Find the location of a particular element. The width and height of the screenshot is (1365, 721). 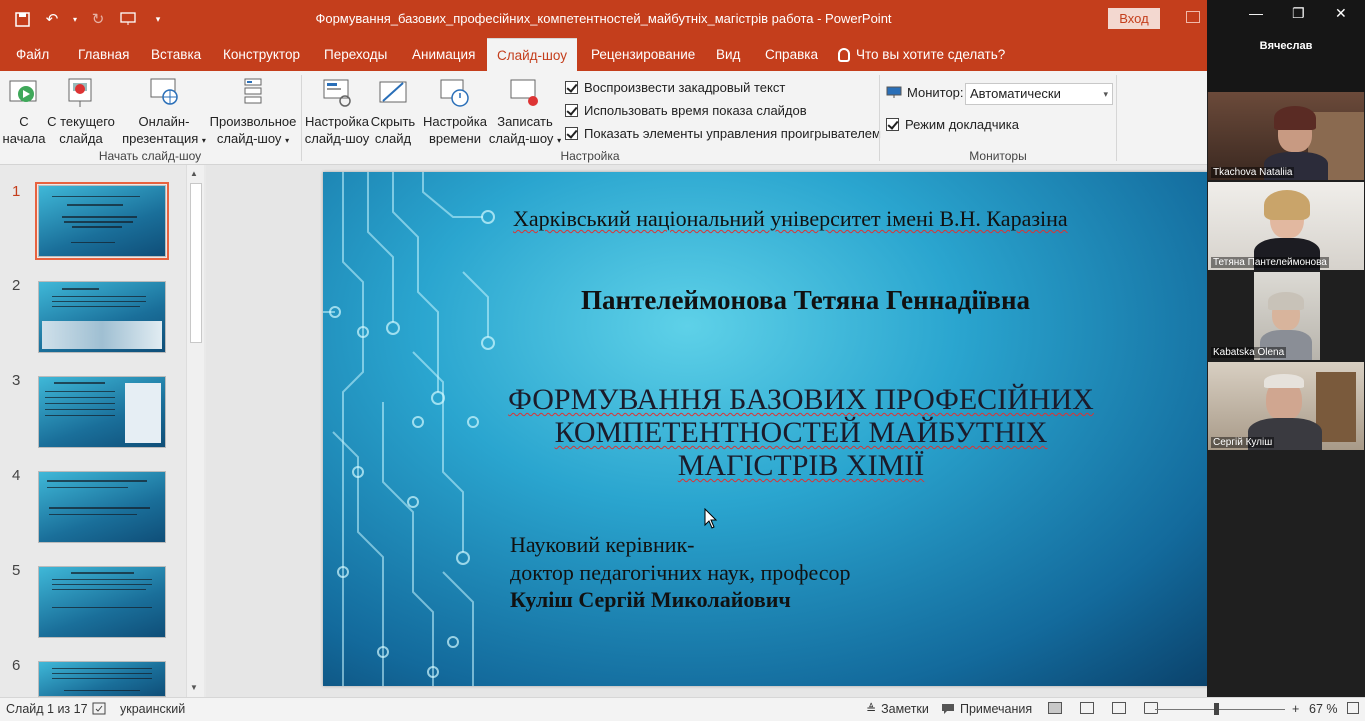

save-icon is located at coordinates (22, 19).